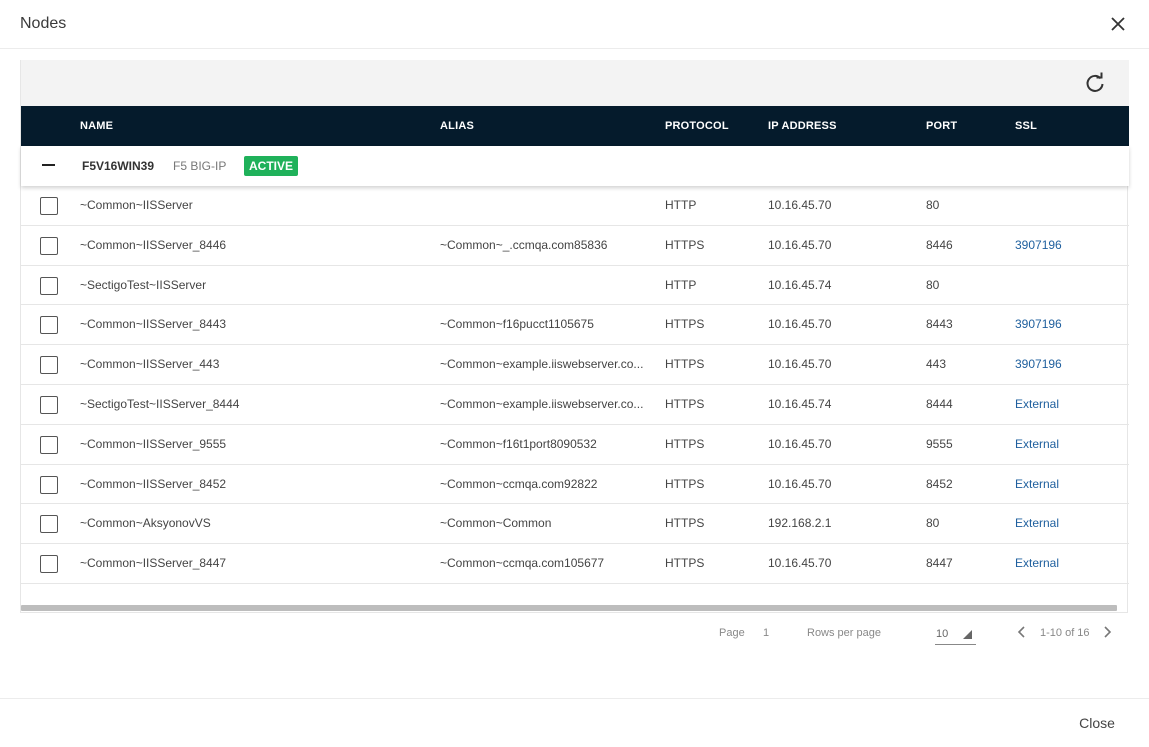 This screenshot has width=1149, height=747. Describe the element at coordinates (457, 126) in the screenshot. I see `column-header-alias: ALIAS` at that location.